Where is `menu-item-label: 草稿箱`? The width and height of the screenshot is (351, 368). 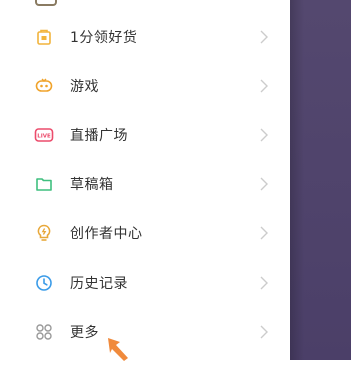 menu-item-label: 草稿箱 is located at coordinates (92, 185).